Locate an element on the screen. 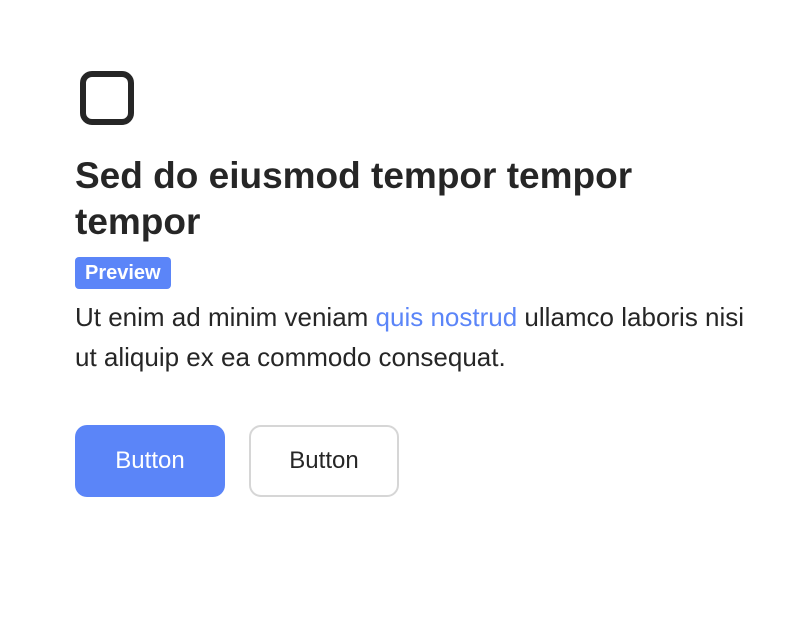 The height and width of the screenshot is (620, 804). rounded-square-icon is located at coordinates (107, 98).